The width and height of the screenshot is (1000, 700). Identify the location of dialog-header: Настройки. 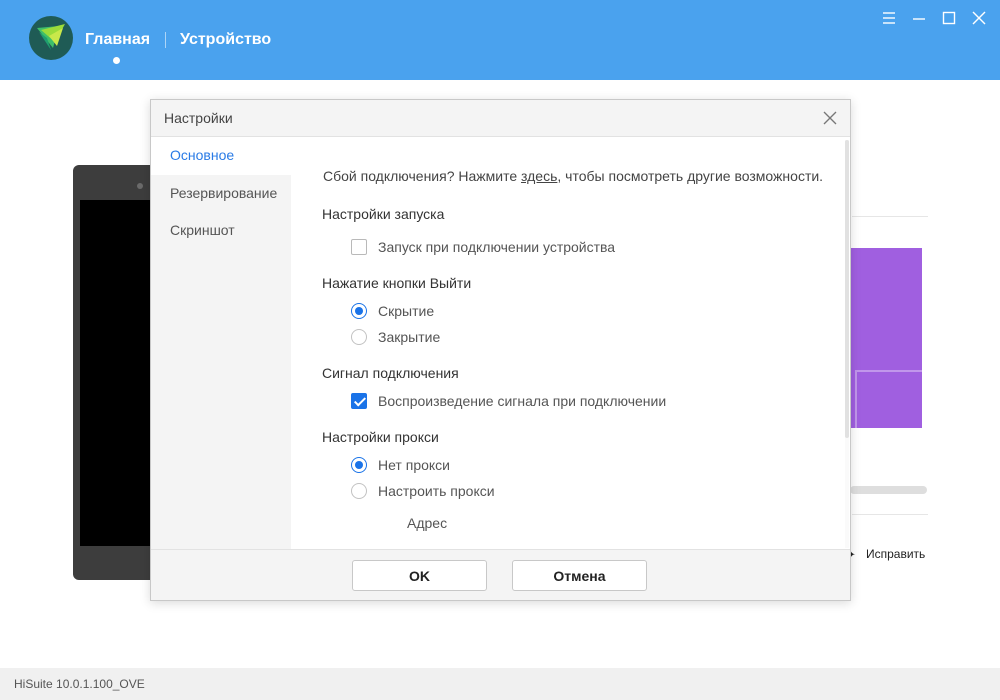
(500, 118).